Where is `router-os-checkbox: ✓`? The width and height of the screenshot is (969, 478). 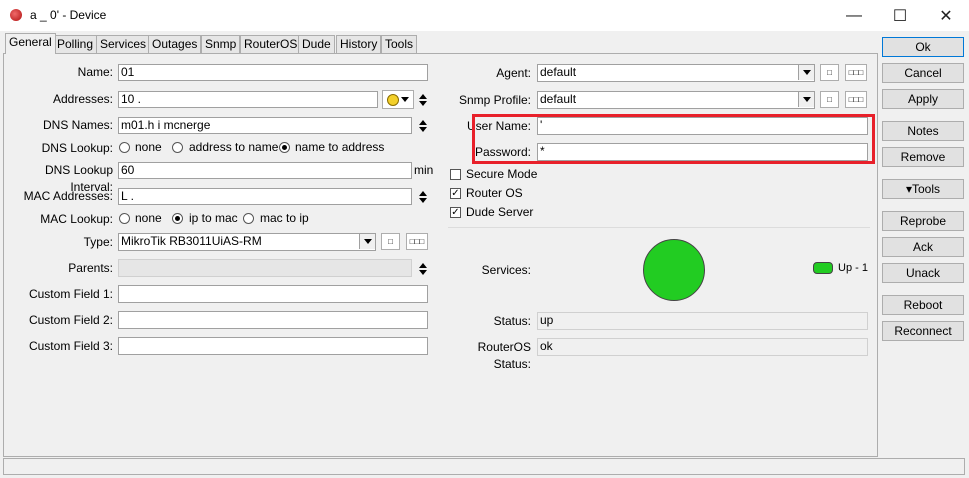
router-os-checkbox: ✓ is located at coordinates (455, 193).